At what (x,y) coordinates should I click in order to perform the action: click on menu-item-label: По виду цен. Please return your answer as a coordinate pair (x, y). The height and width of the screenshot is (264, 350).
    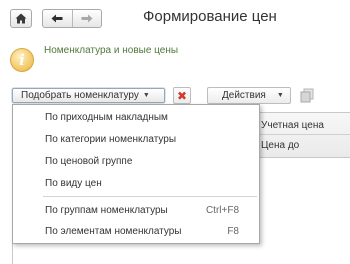
    Looking at the image, I should click on (73, 183).